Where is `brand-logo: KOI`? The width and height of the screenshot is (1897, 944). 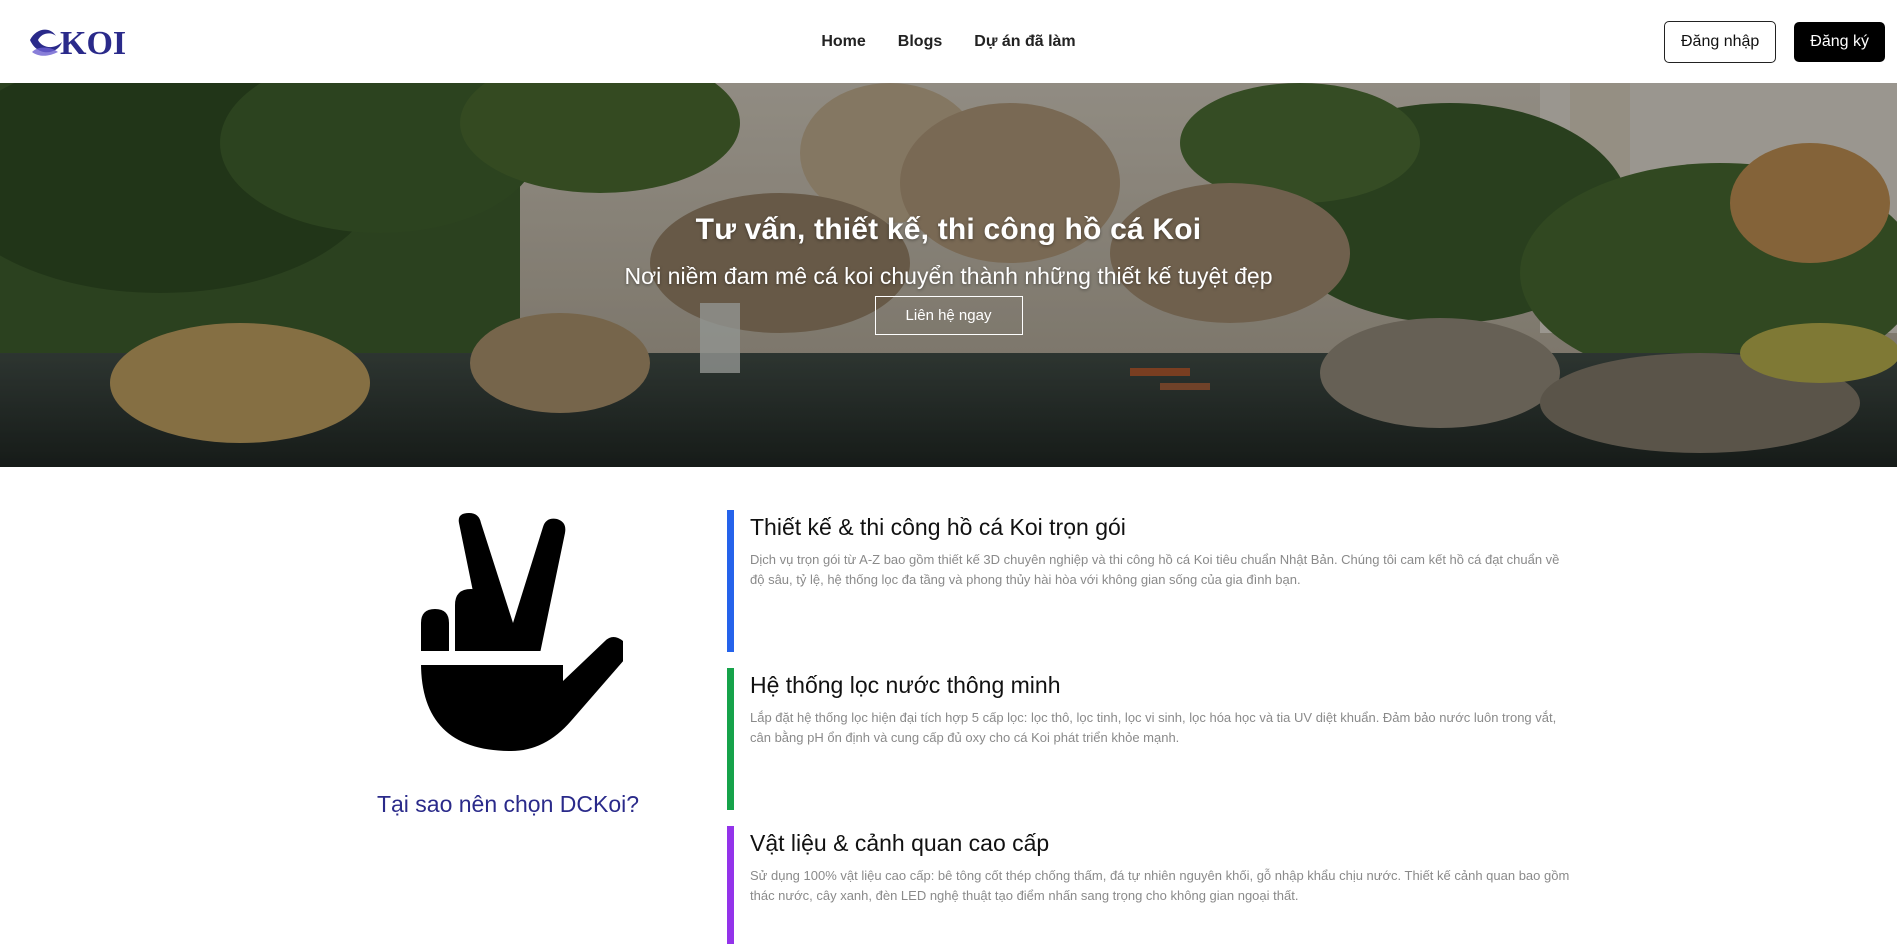
brand-logo: KOI is located at coordinates (80, 42).